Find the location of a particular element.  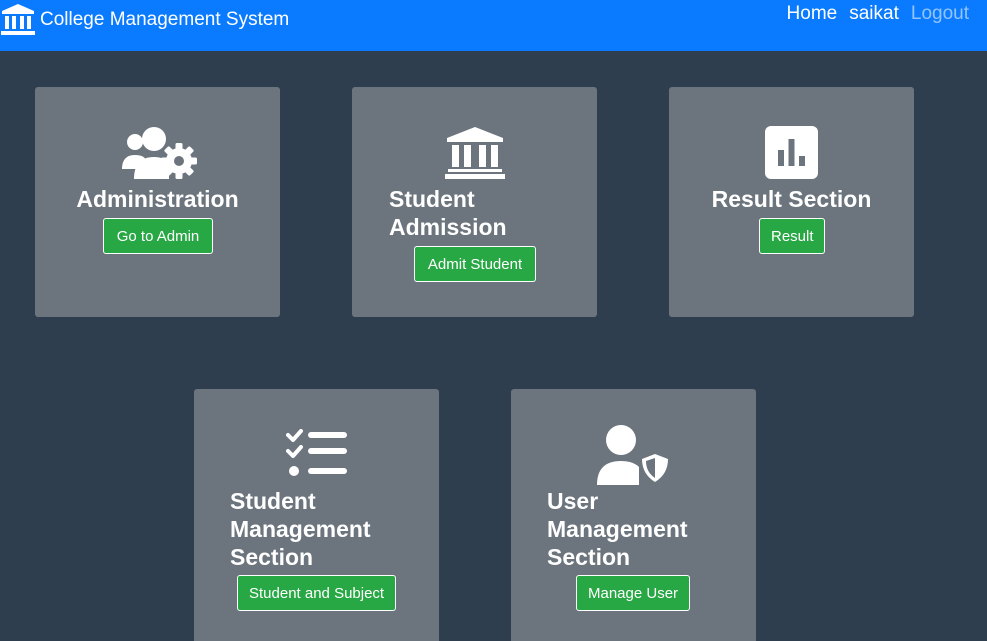

nav-home-link: Home is located at coordinates (812, 14).